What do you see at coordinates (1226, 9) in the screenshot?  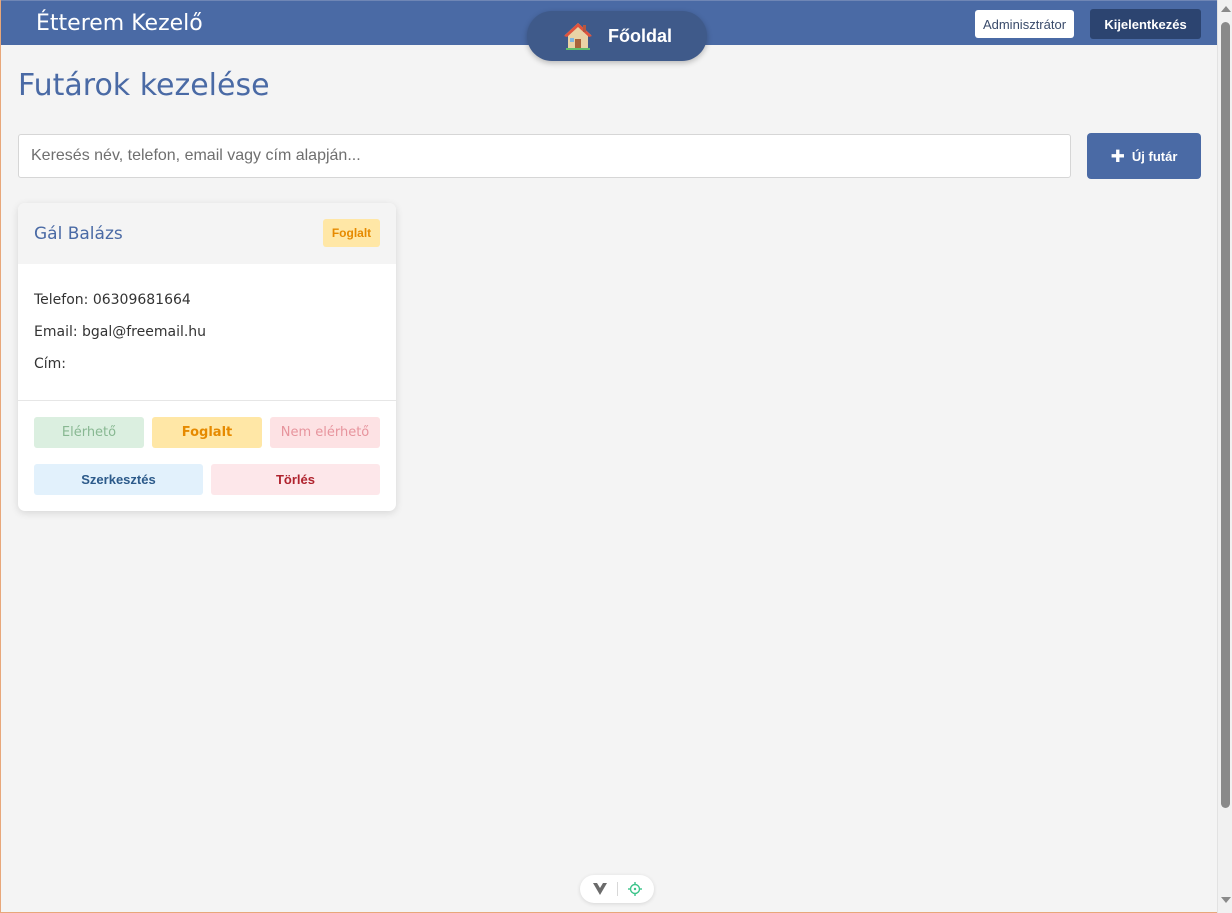 I see `scroll-up-icon` at bounding box center [1226, 9].